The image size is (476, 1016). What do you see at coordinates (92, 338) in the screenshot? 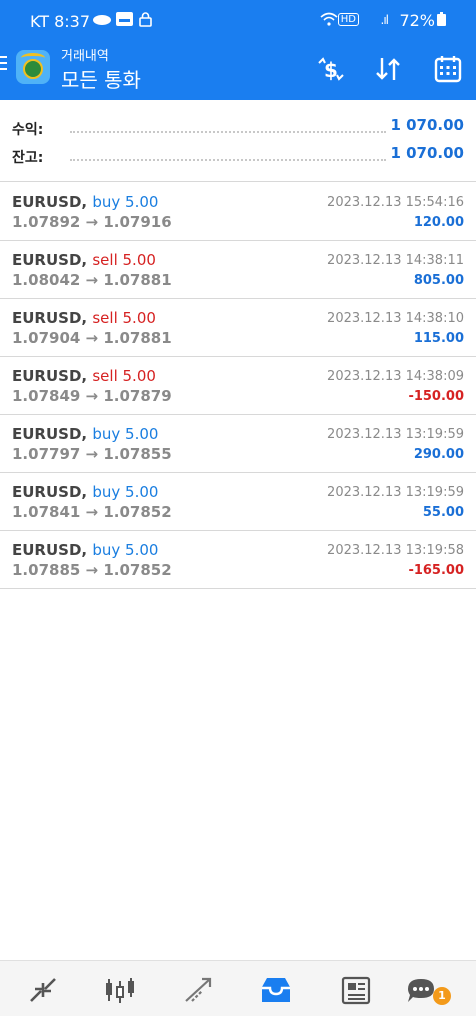
I see `deal-prices: 1.07904 → 1.07881` at bounding box center [92, 338].